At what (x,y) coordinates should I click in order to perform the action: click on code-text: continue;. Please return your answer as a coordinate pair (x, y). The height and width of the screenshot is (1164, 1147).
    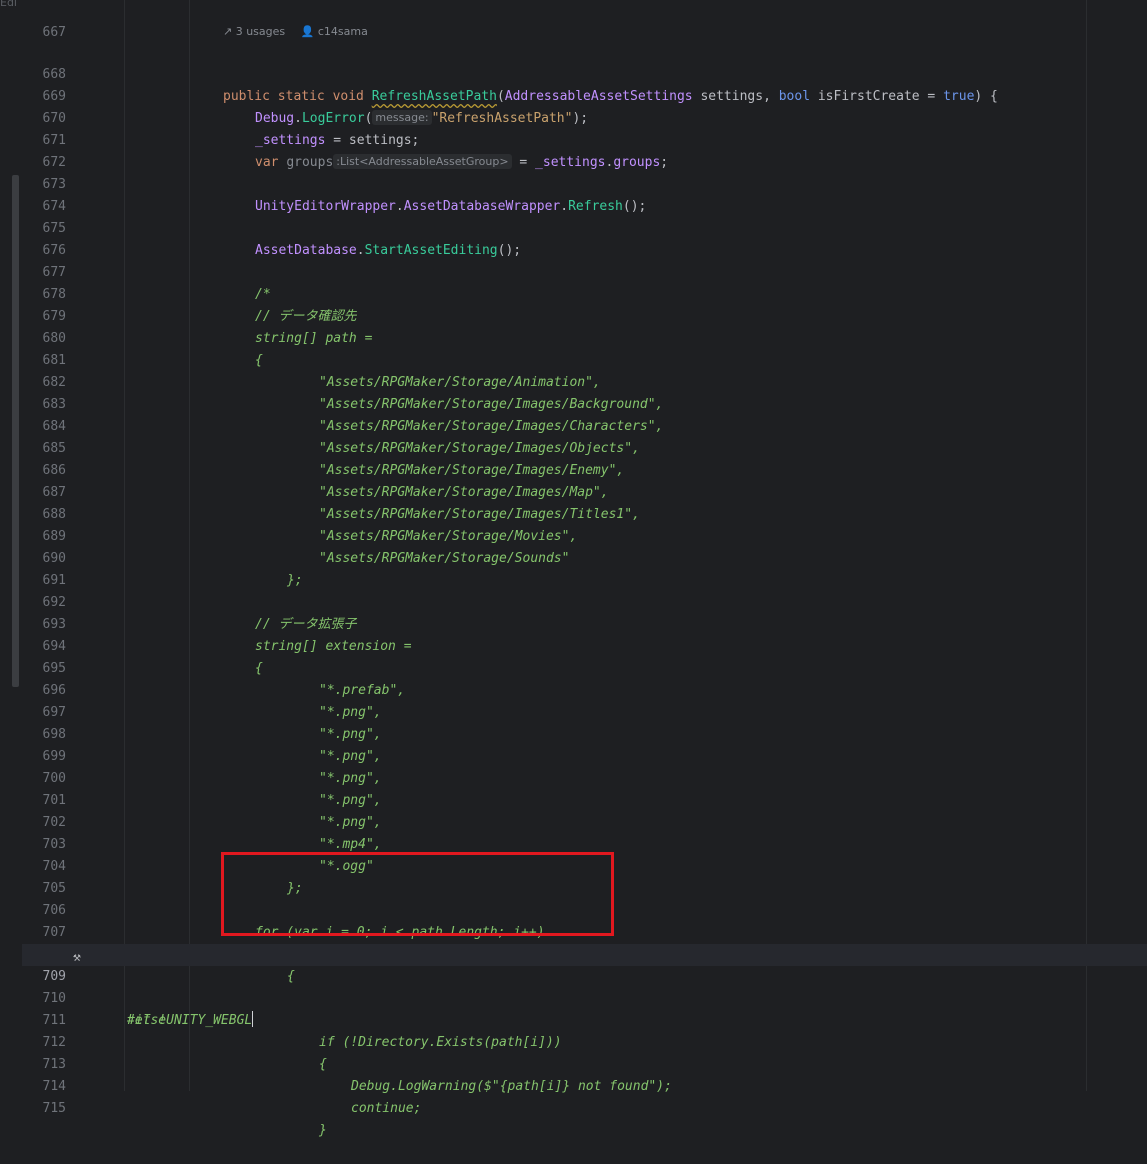
    Looking at the image, I should click on (386, 1109).